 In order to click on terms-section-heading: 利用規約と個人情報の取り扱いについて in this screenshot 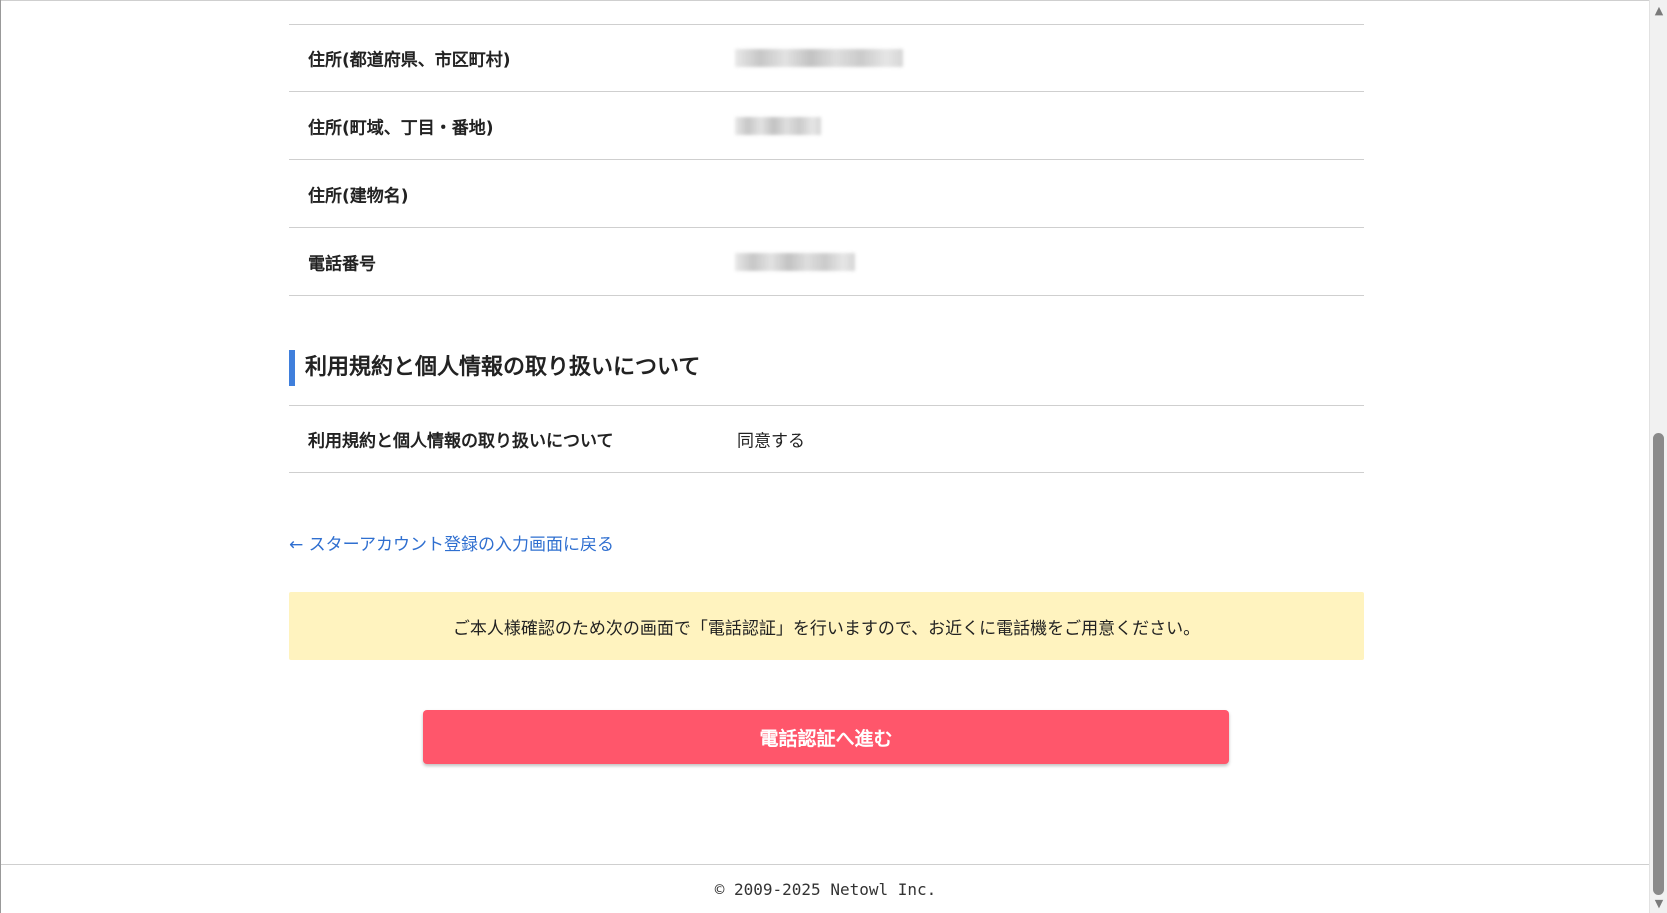, I will do `click(494, 368)`.